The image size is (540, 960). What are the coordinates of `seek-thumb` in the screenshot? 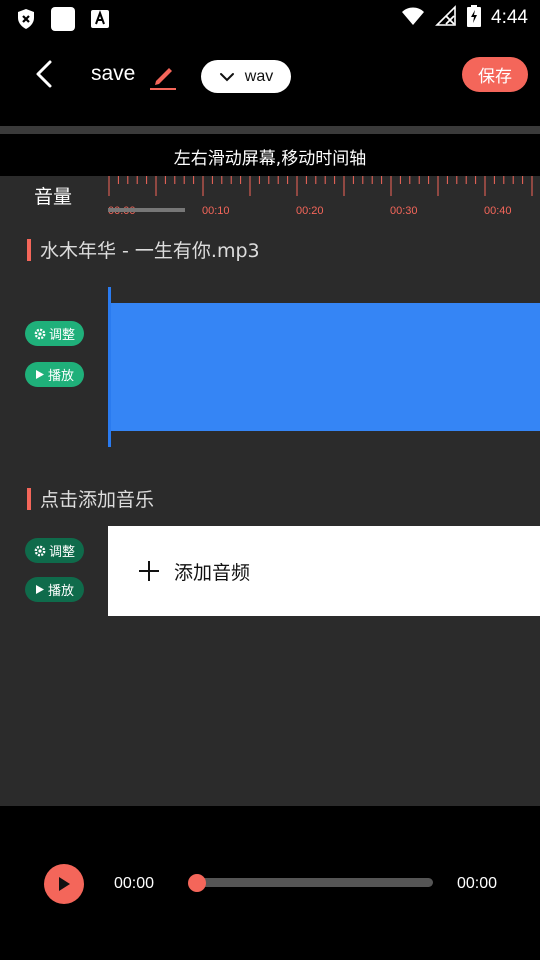 It's located at (197, 883).